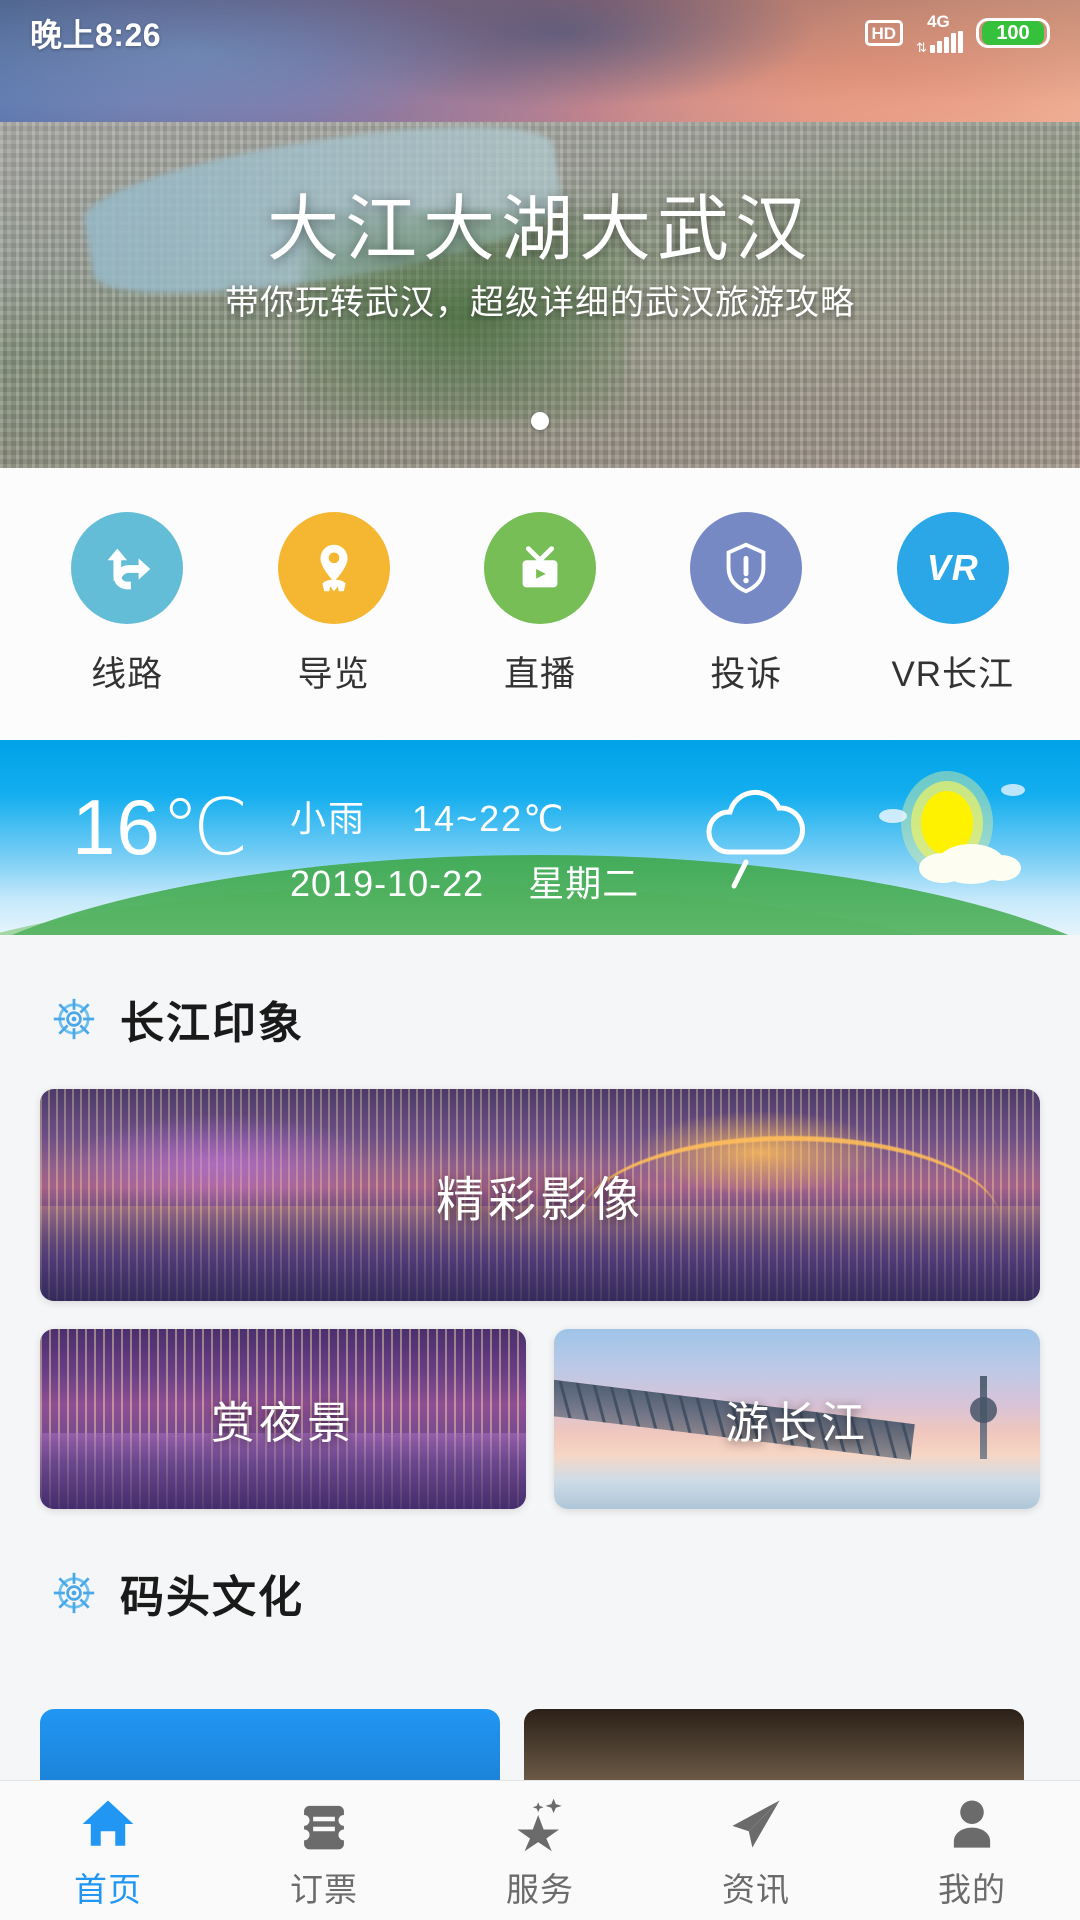  I want to click on quick-nav-item-live: 直播, so click(540, 604).